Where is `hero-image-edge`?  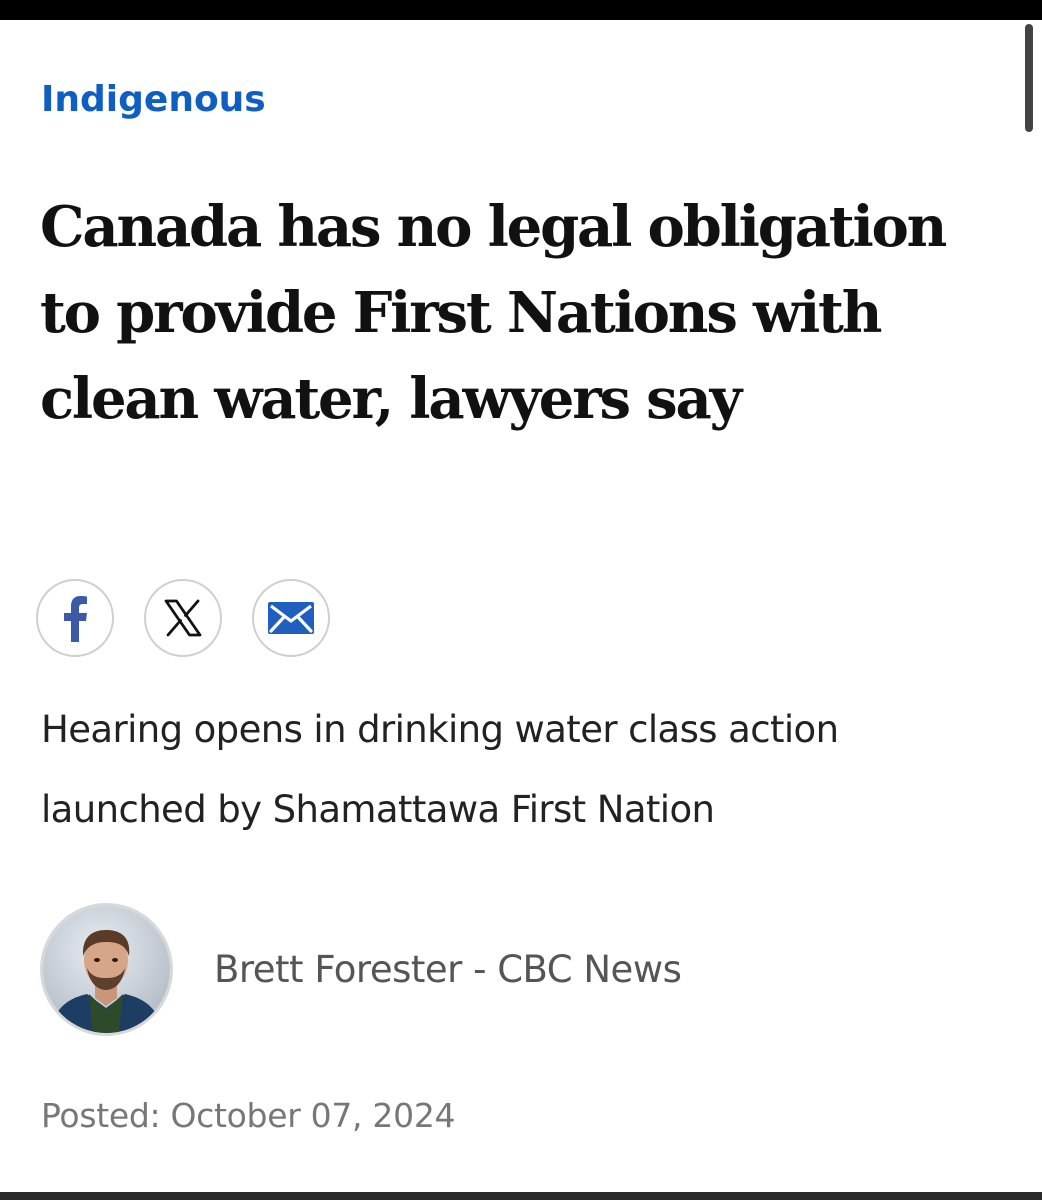
hero-image-edge is located at coordinates (521, 1196).